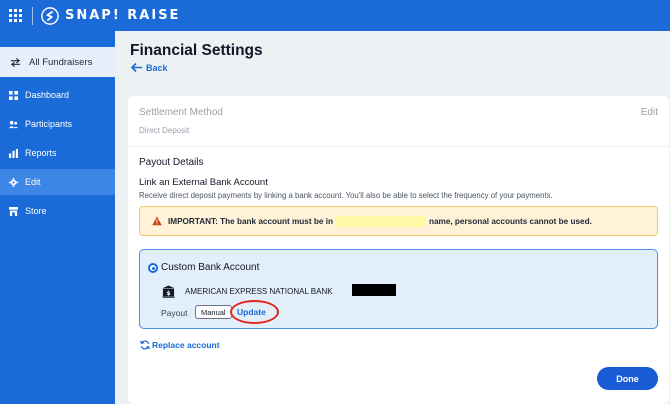 This screenshot has height=404, width=670. What do you see at coordinates (649, 112) in the screenshot?
I see `edit-settlement-link: Edit` at bounding box center [649, 112].